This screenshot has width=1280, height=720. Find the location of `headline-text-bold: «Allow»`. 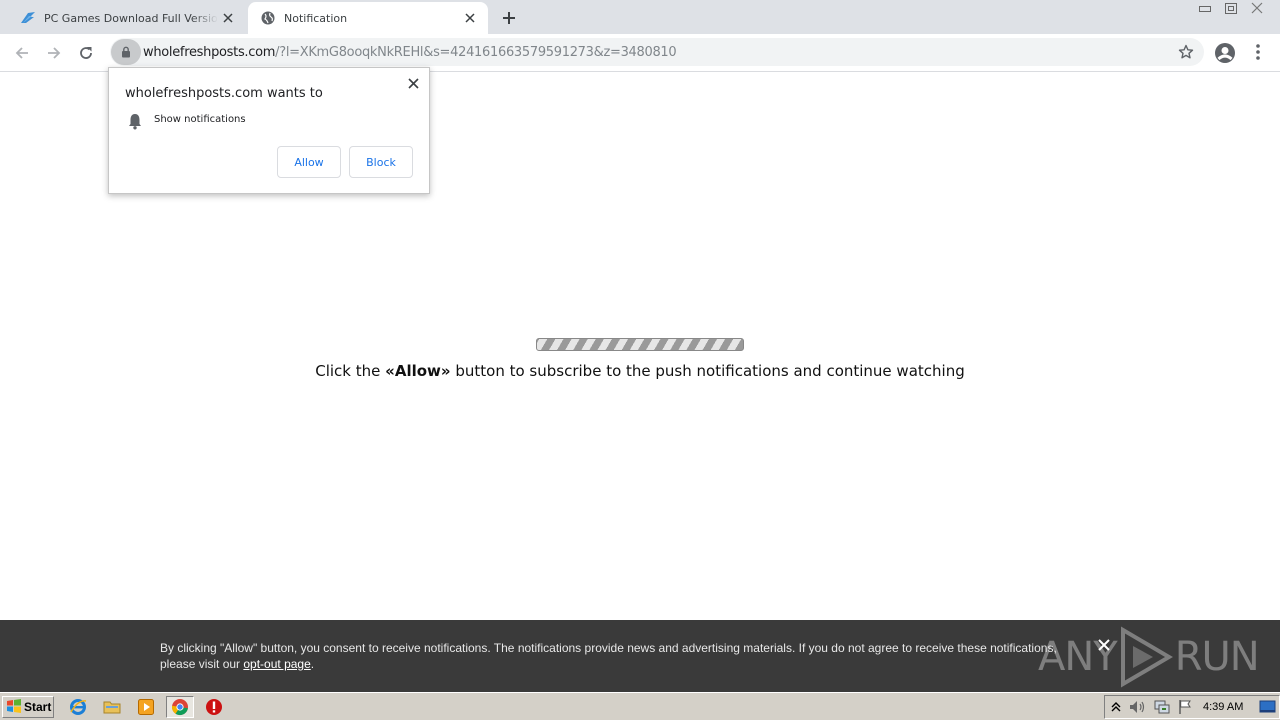

headline-text-bold: «Allow» is located at coordinates (418, 371).